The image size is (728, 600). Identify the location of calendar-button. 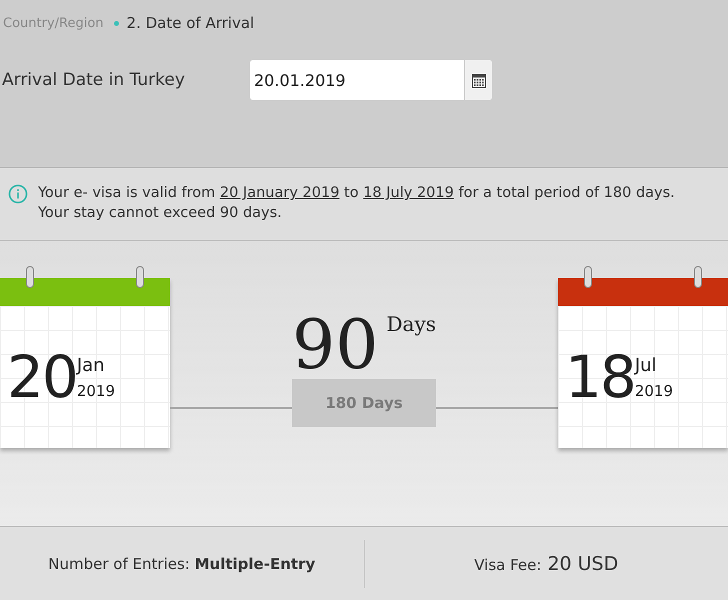
(478, 80).